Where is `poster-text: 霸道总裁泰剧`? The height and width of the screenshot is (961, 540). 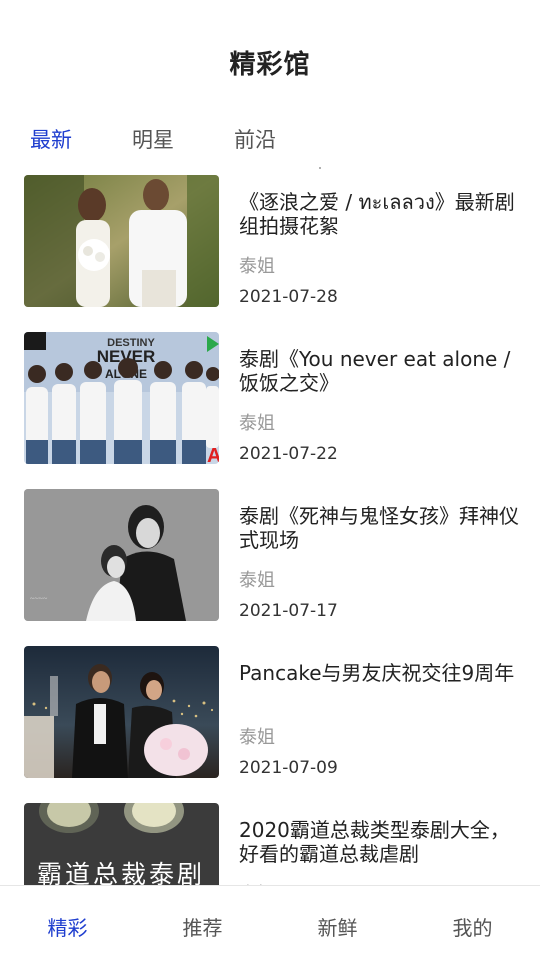
poster-text: 霸道总裁泰剧 is located at coordinates (121, 872).